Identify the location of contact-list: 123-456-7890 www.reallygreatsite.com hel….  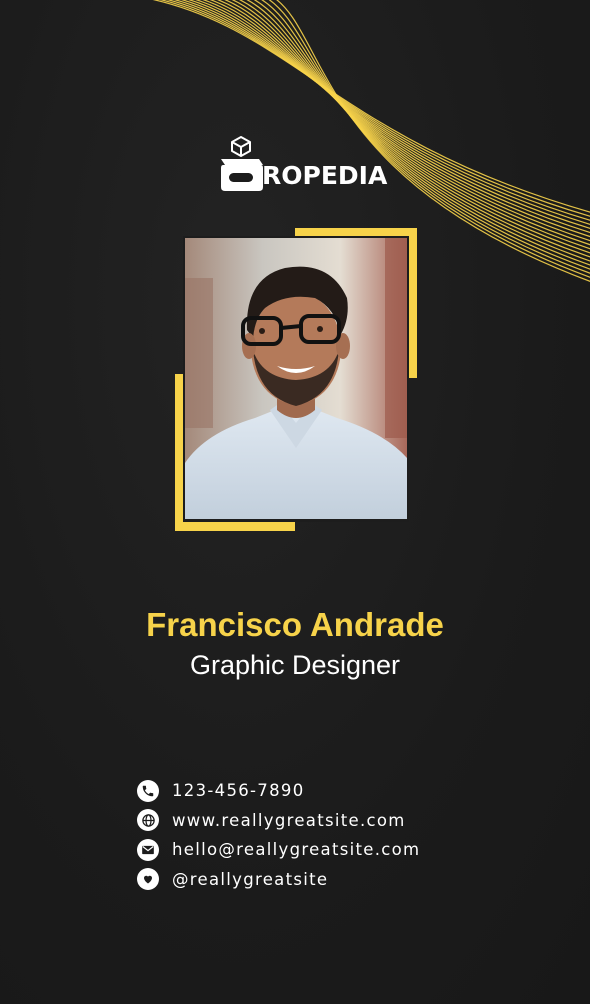
(278, 835).